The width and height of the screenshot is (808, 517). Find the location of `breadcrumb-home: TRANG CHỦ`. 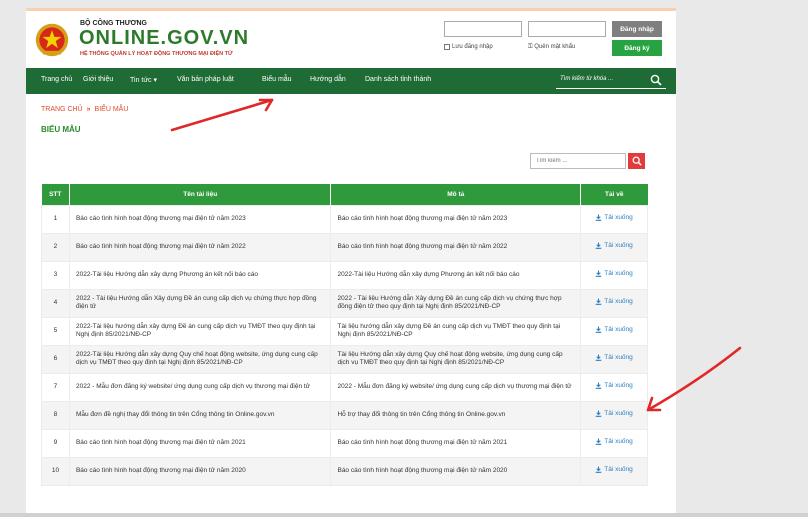

breadcrumb-home: TRANG CHỦ is located at coordinates (62, 109).